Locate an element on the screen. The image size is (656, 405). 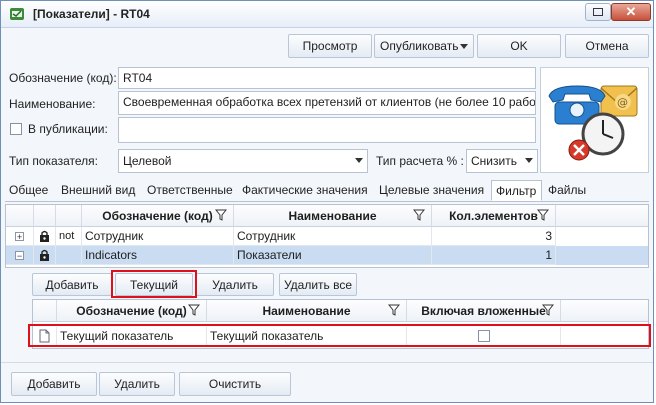
restore-button is located at coordinates (598, 12).